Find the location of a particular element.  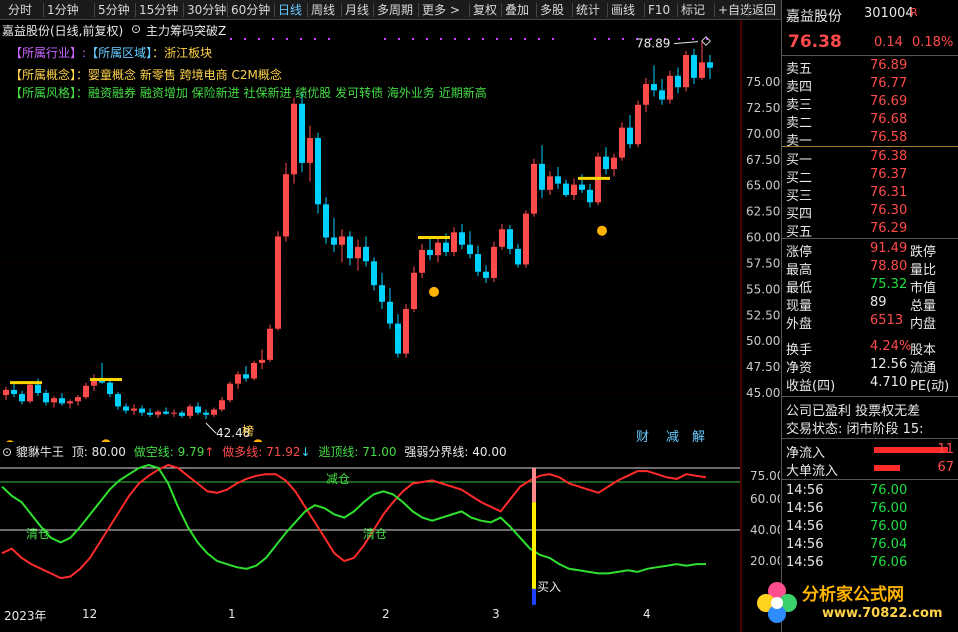

indicator-name: 貔貅牛王 is located at coordinates (39, 452).